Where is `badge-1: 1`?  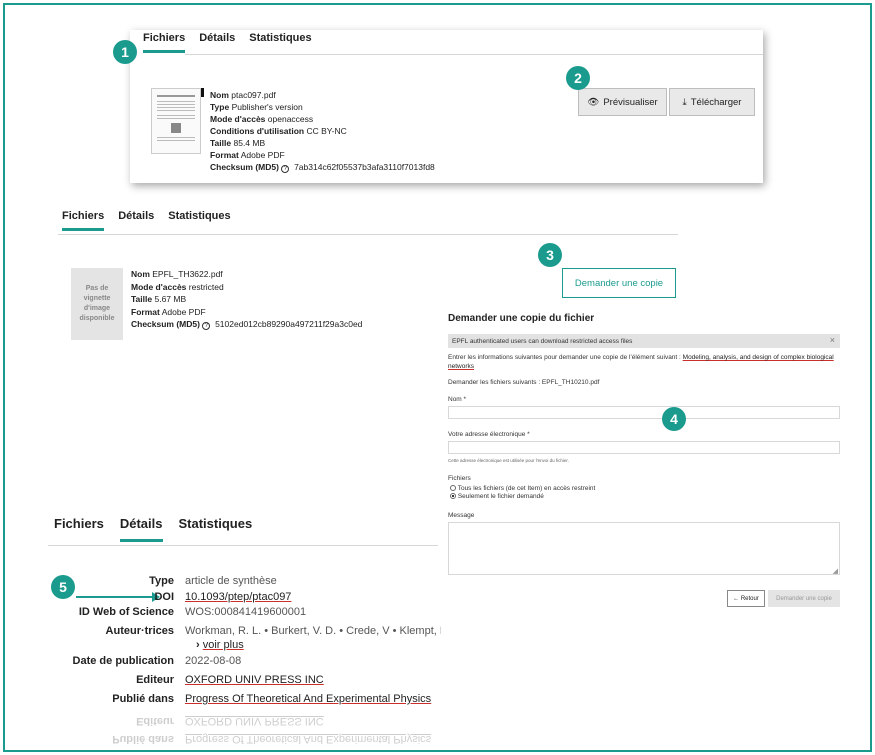
badge-1: 1 is located at coordinates (125, 52).